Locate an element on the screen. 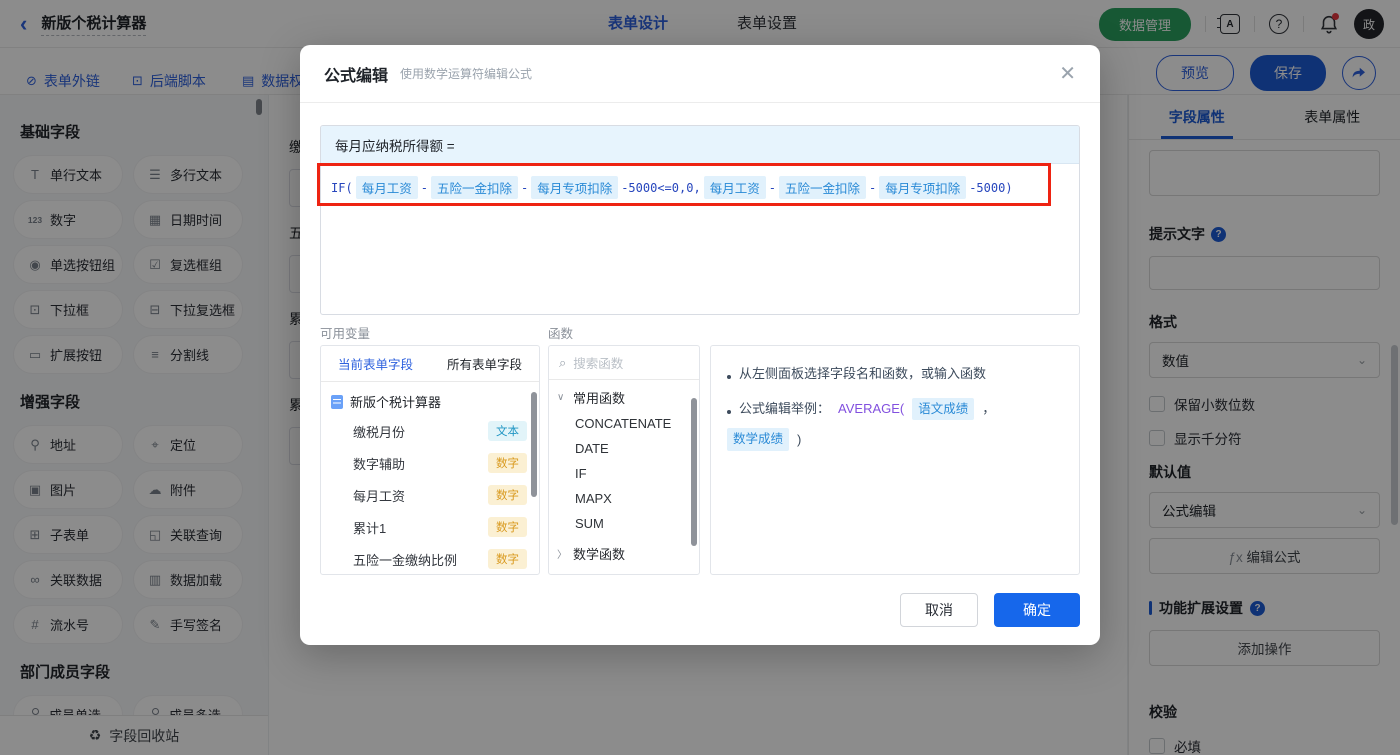  function-group-expanded: ∨ 常用函数 is located at coordinates (624, 395).